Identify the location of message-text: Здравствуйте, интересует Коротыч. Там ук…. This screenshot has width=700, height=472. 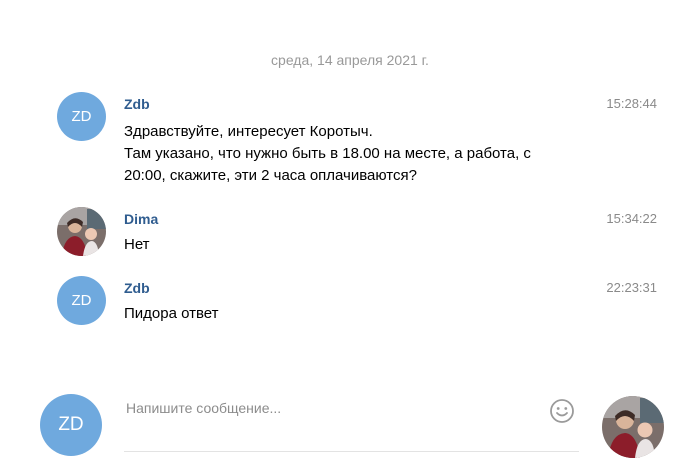
(349, 154).